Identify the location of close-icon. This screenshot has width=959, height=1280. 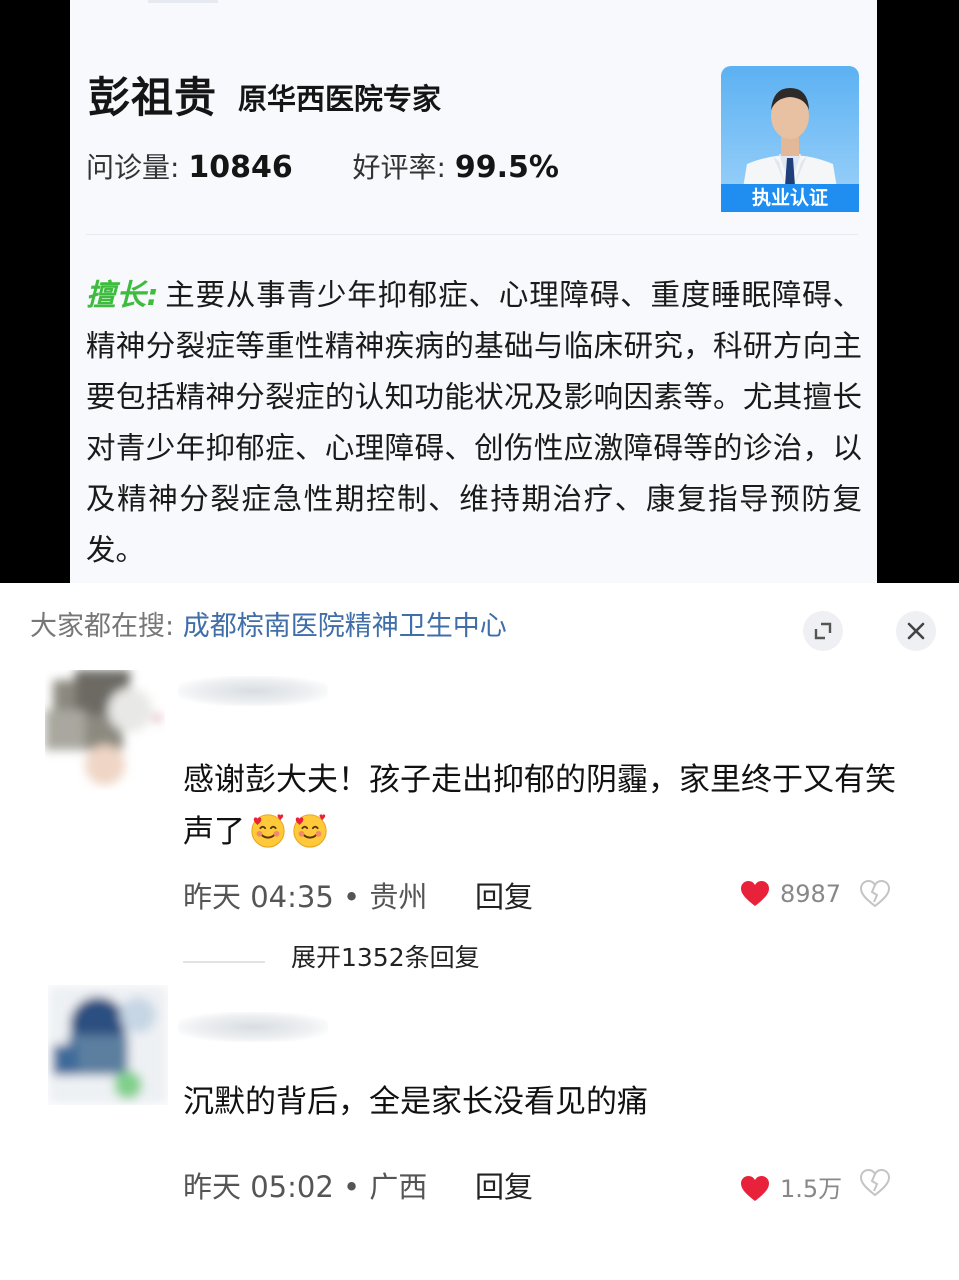
(916, 631).